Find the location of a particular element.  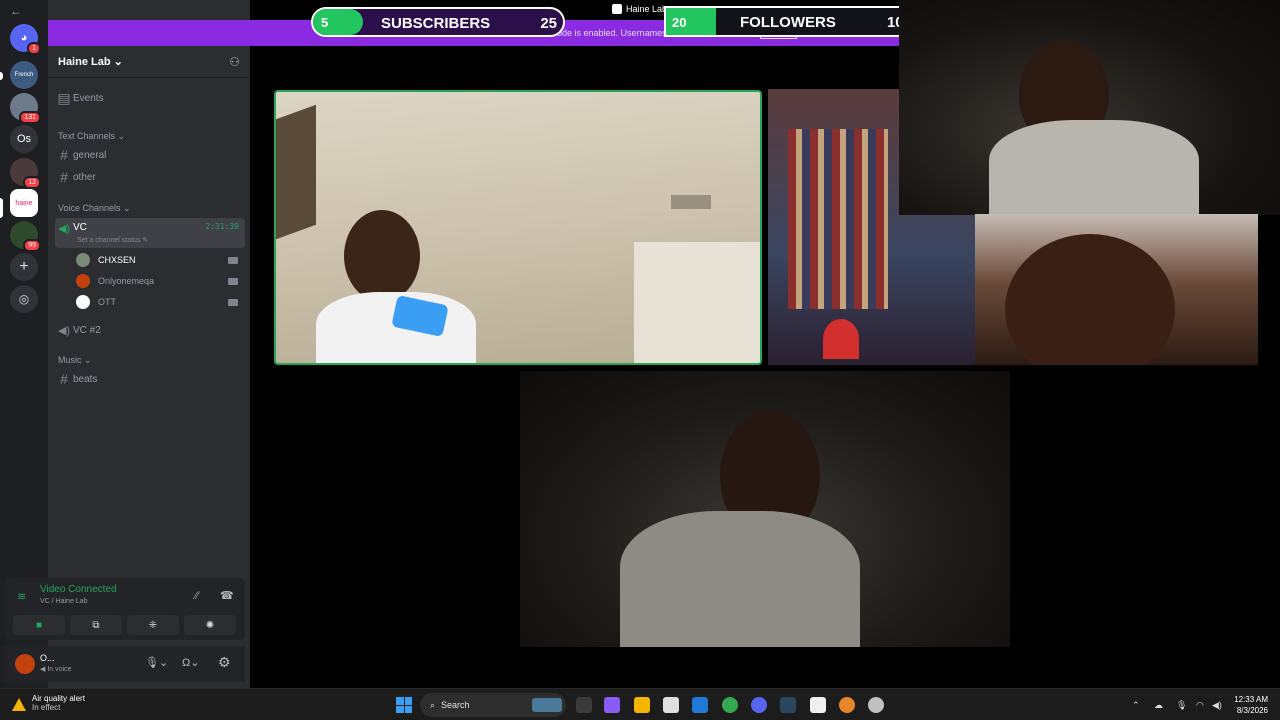

chrome-icon is located at coordinates (730, 705).